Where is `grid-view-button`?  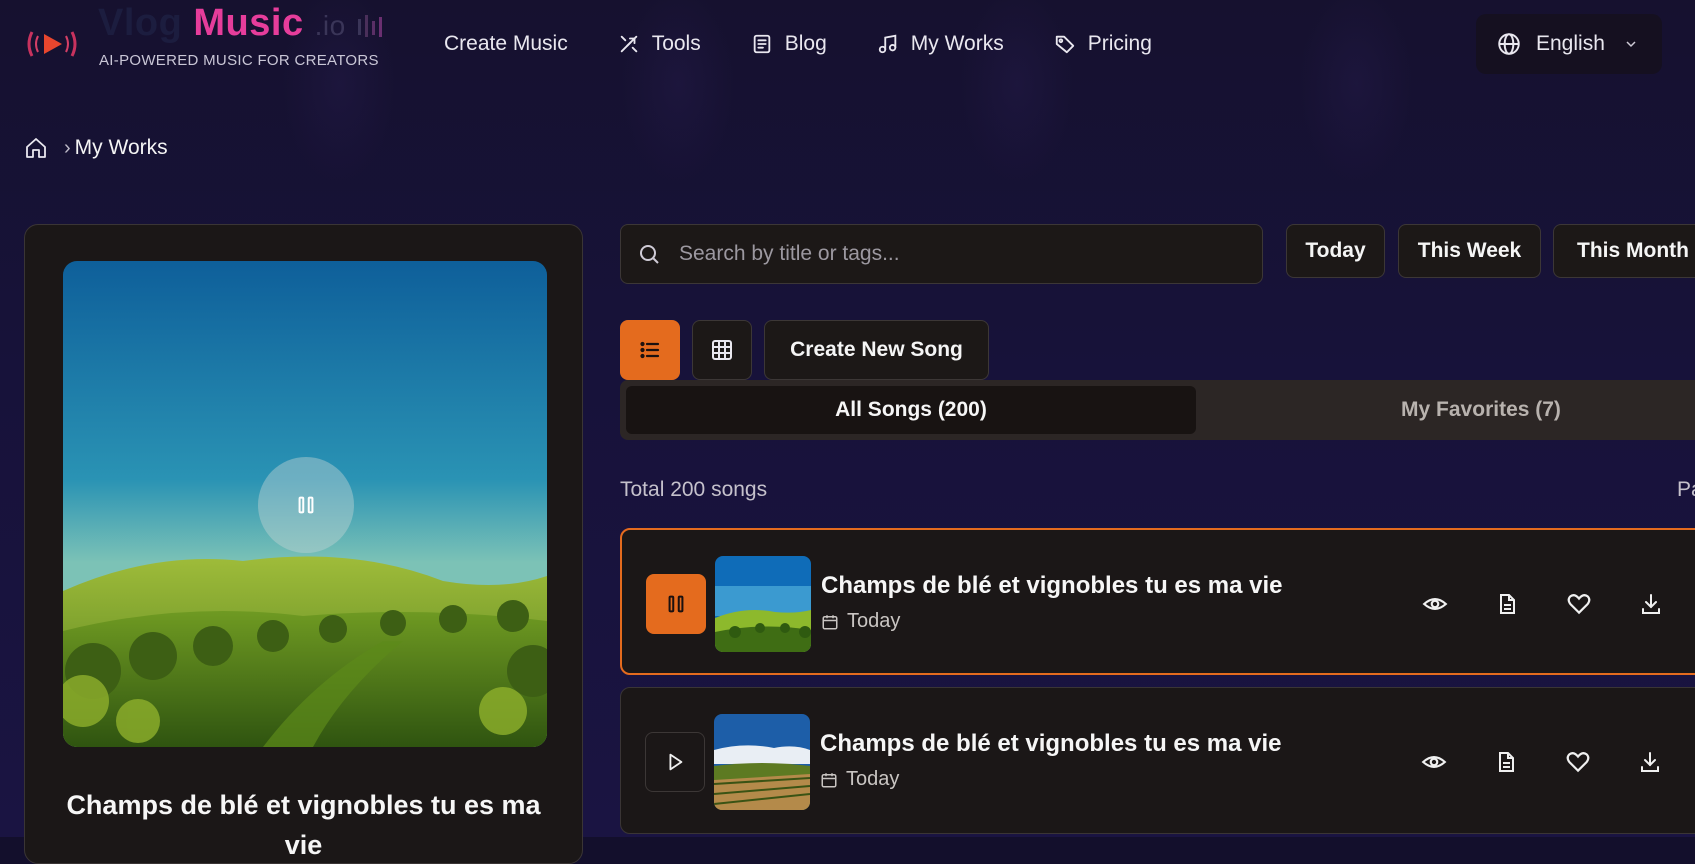 grid-view-button is located at coordinates (722, 350).